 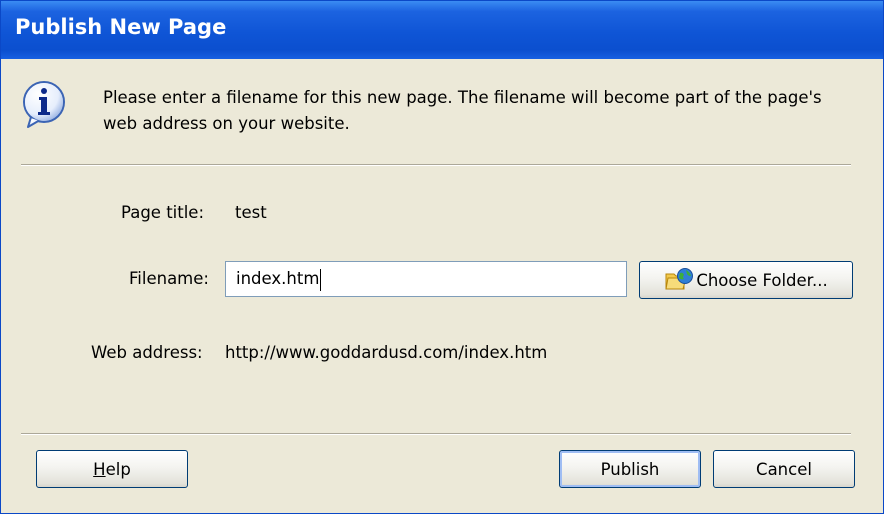 What do you see at coordinates (251, 212) in the screenshot?
I see `page-title-value: test` at bounding box center [251, 212].